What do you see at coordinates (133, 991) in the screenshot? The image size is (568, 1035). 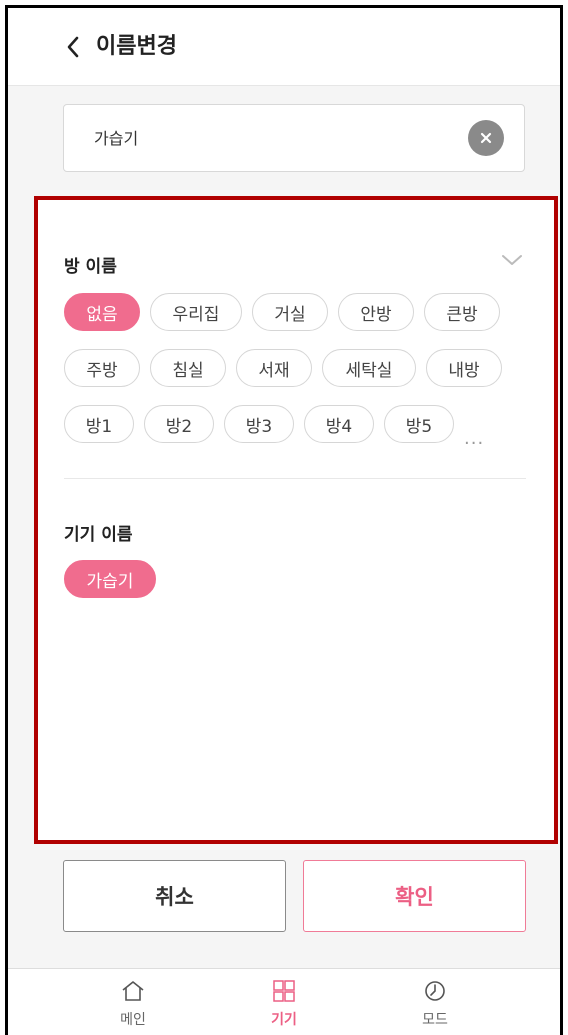 I see `home-icon` at bounding box center [133, 991].